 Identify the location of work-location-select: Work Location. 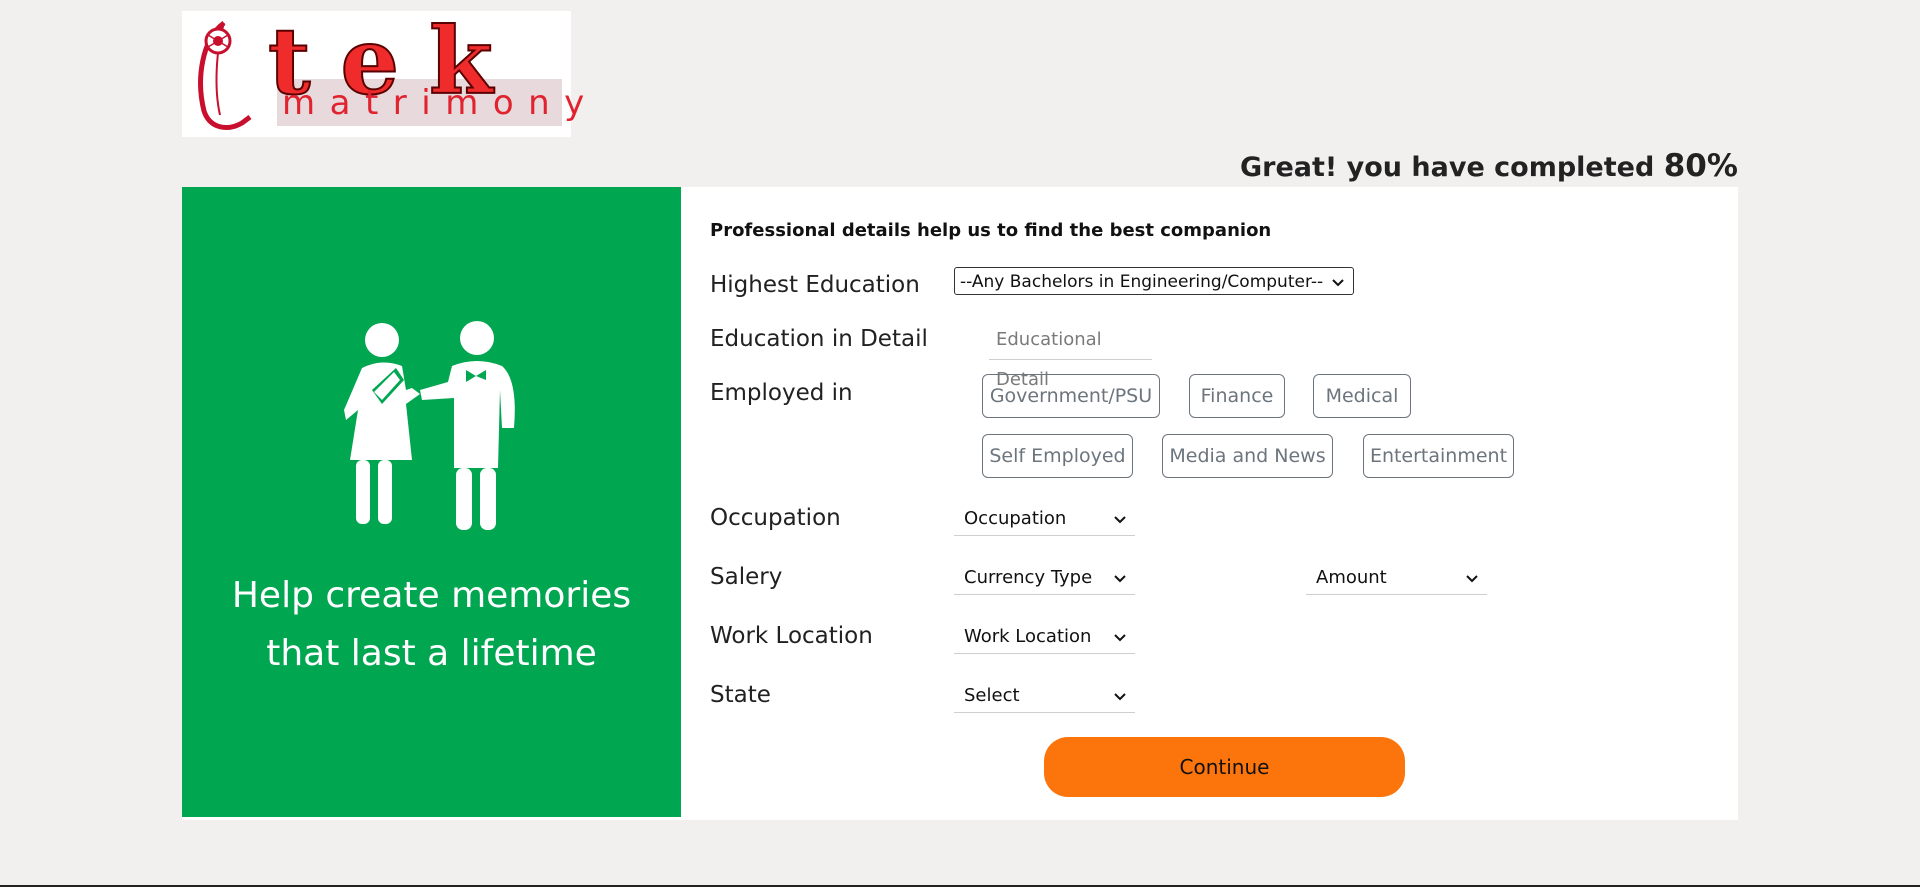
(1044, 637).